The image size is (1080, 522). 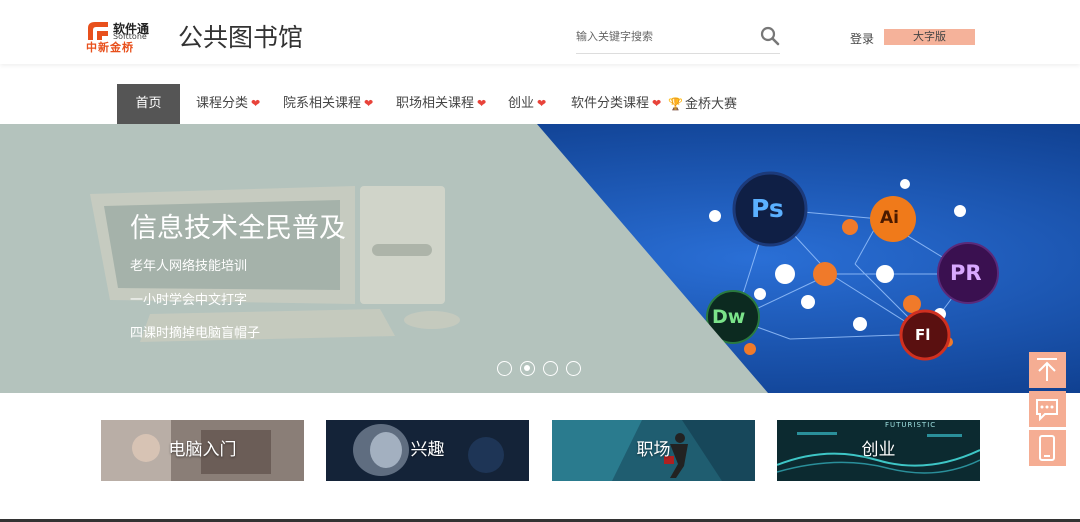 I want to click on message-icon, so click(x=1047, y=410).